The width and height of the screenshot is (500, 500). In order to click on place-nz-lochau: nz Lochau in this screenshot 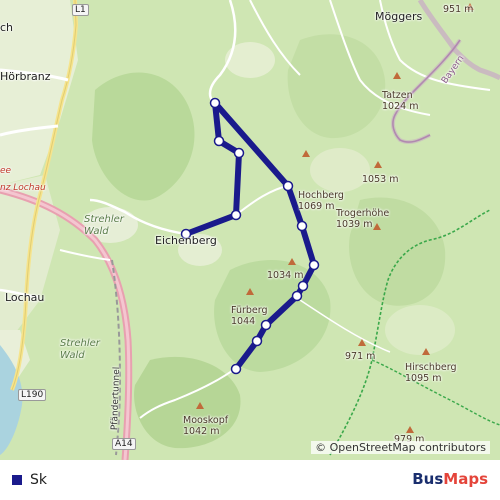, I will do `click(23, 188)`.